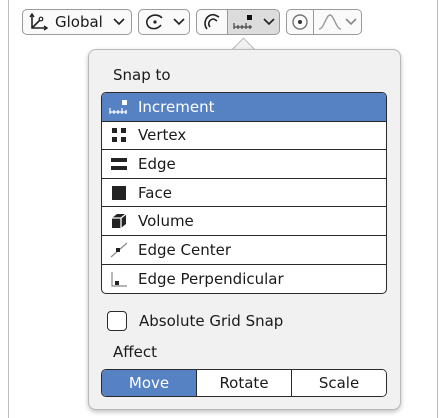 The width and height of the screenshot is (448, 418). Describe the element at coordinates (211, 321) in the screenshot. I see `absolute-grid-snap-label: Absolute Grid Snap` at that location.